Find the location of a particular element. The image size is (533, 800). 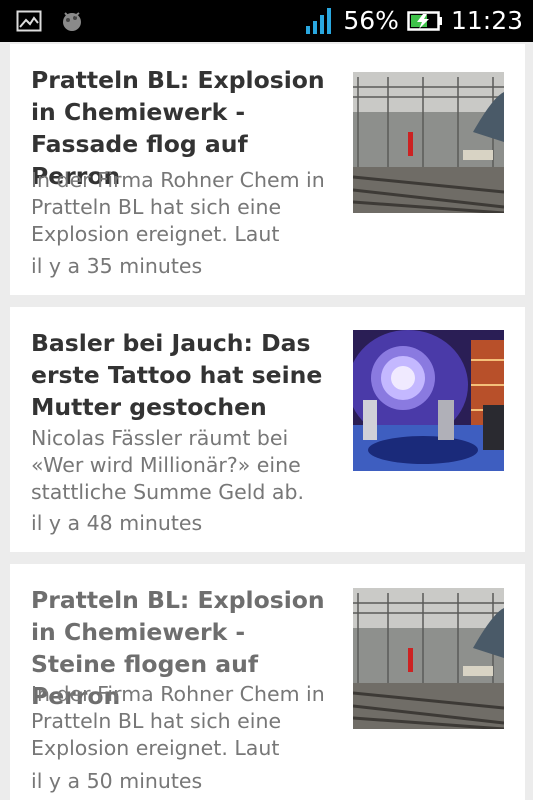

image-icon is located at coordinates (29, 21).